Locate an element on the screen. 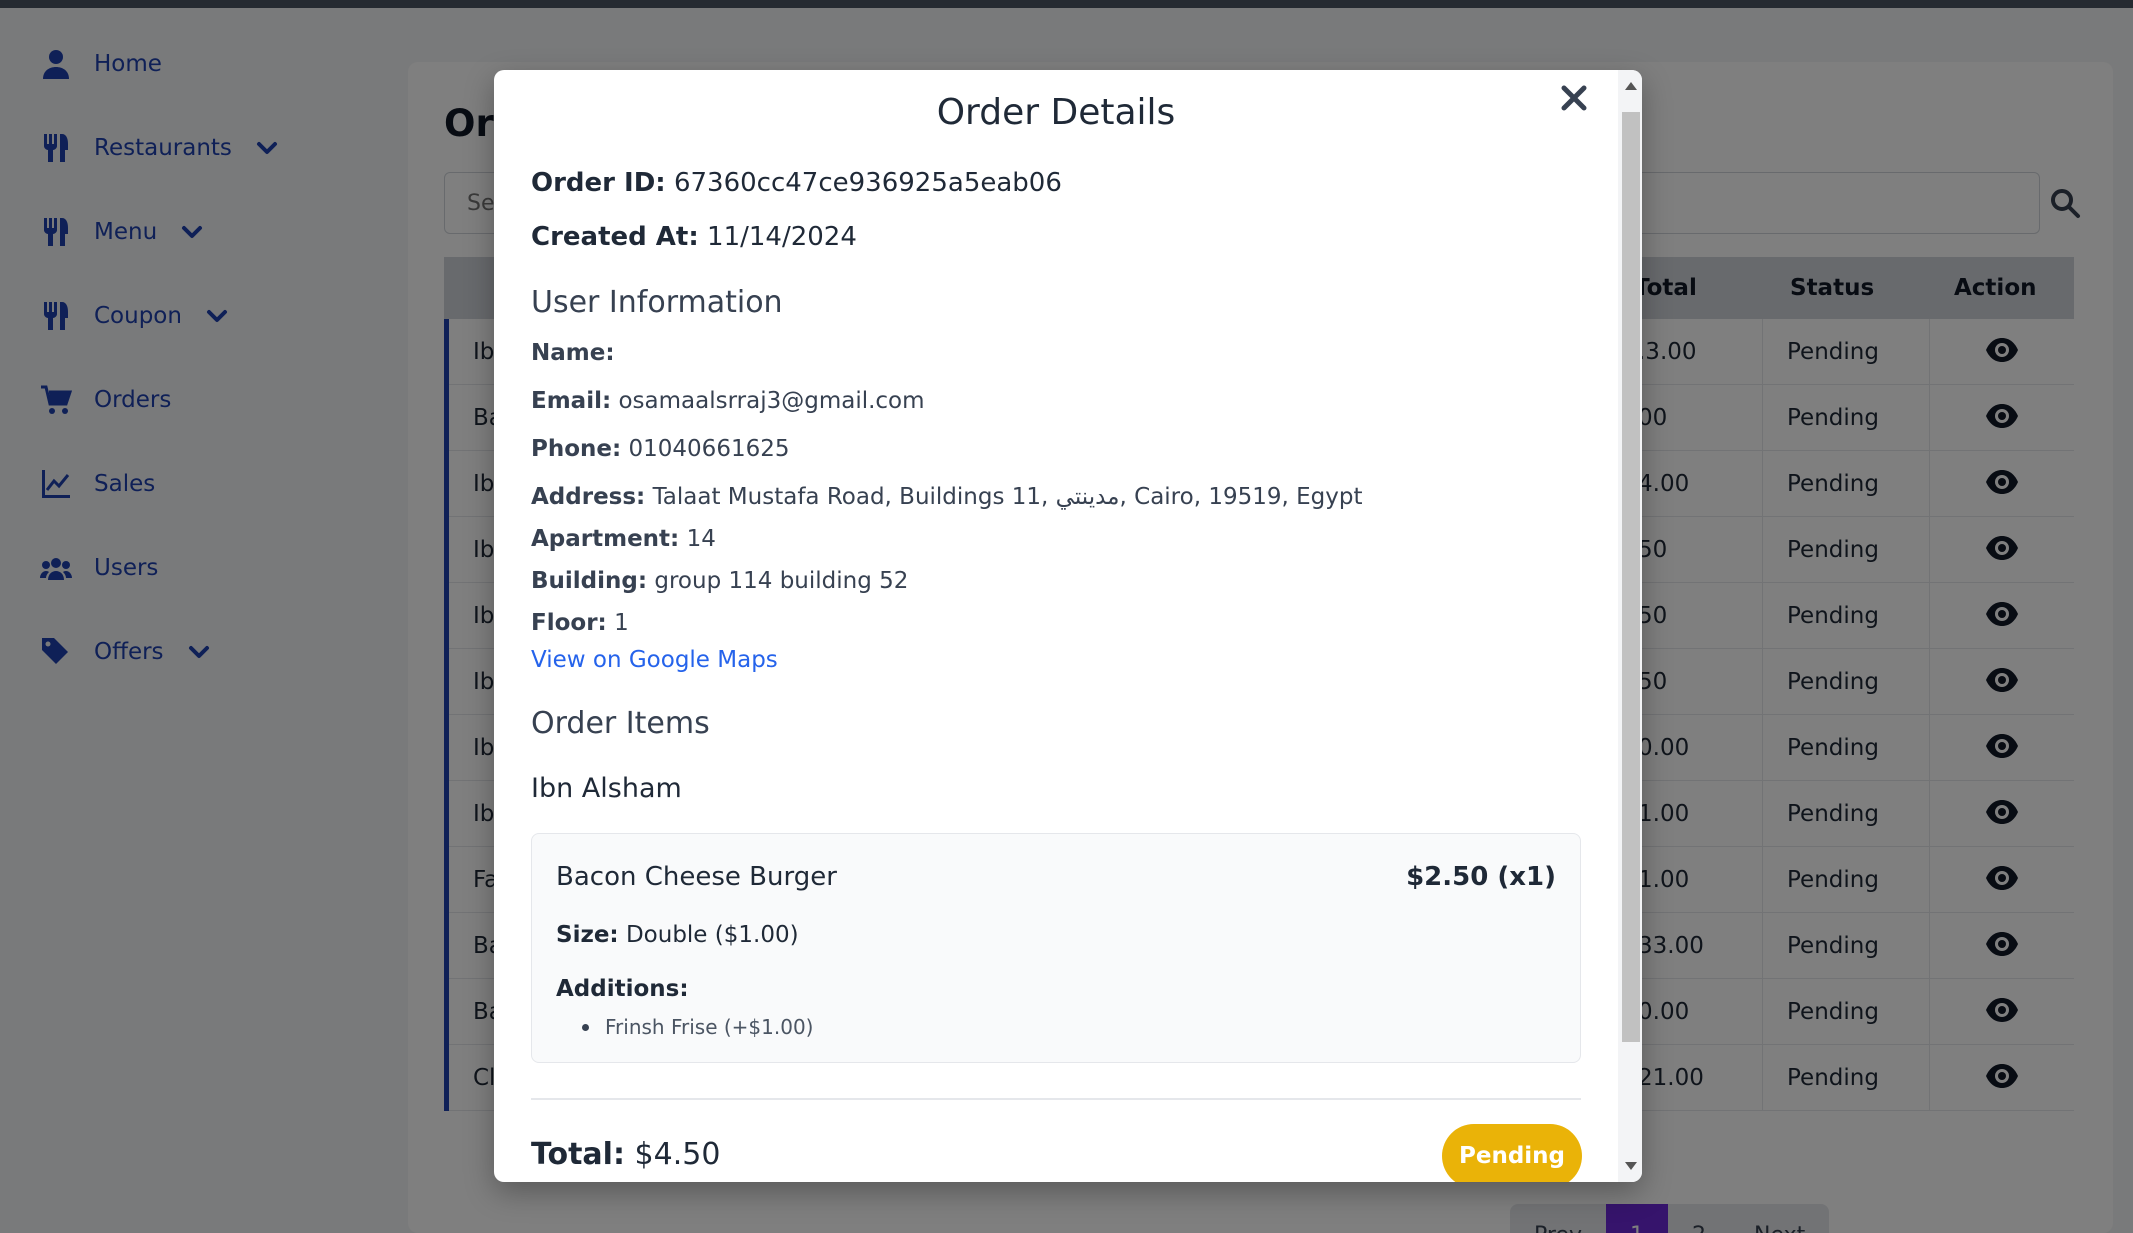  created-at-row: Created At: 11/14/2024 is located at coordinates (694, 237).